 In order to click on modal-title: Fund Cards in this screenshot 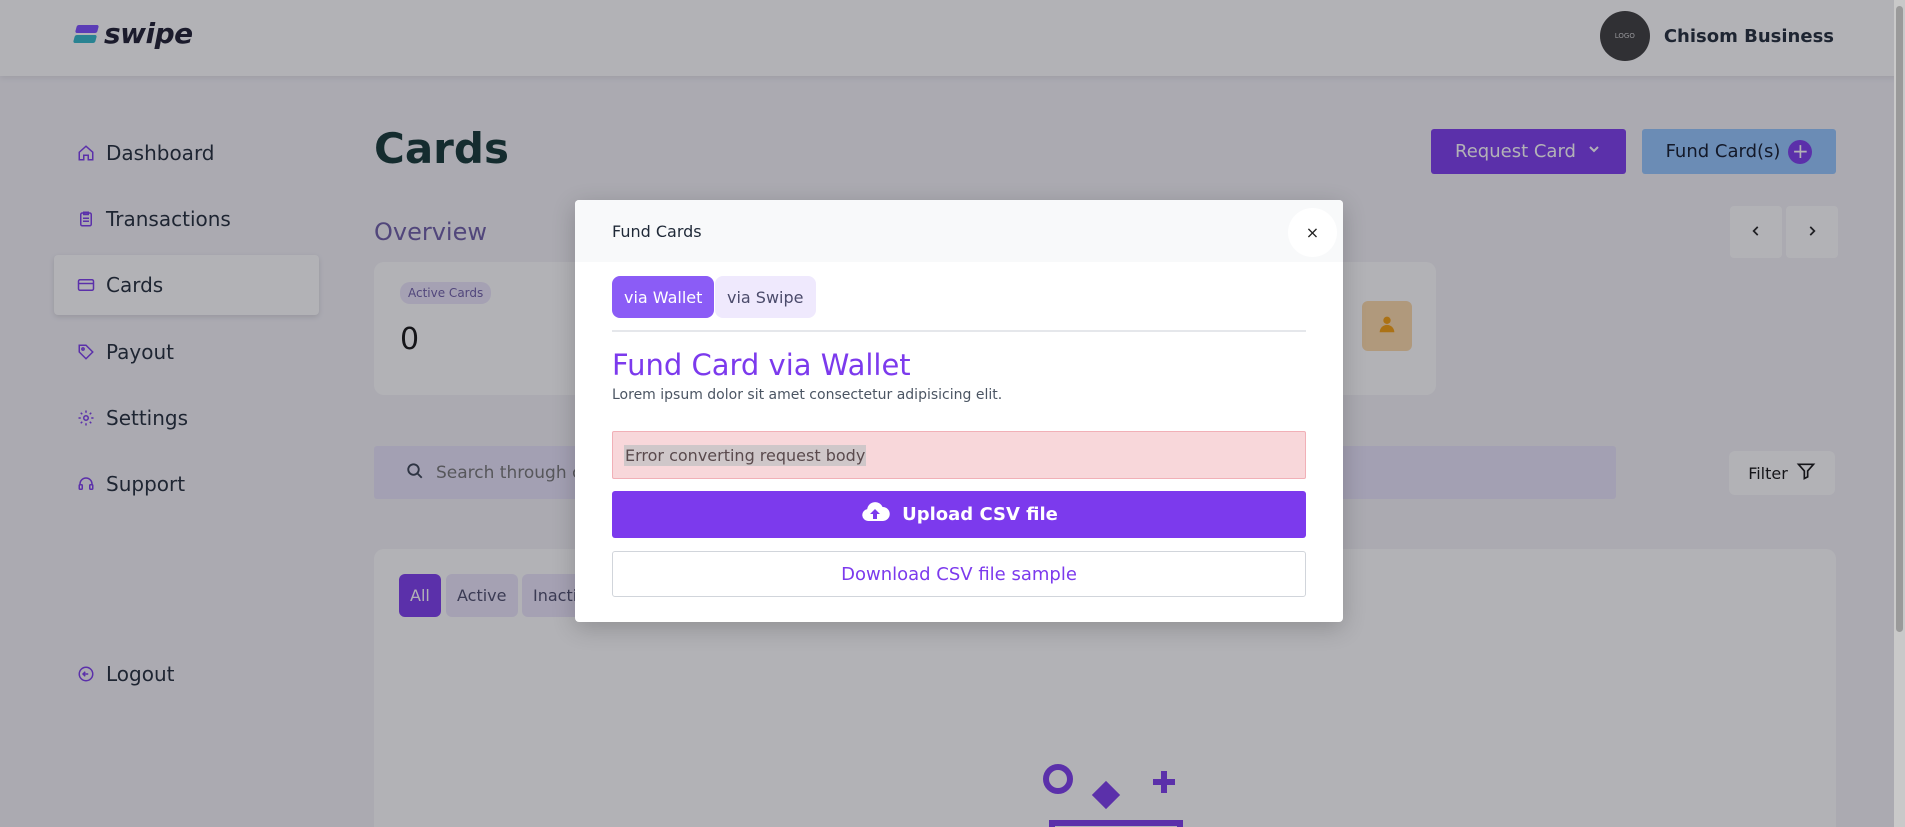, I will do `click(657, 231)`.